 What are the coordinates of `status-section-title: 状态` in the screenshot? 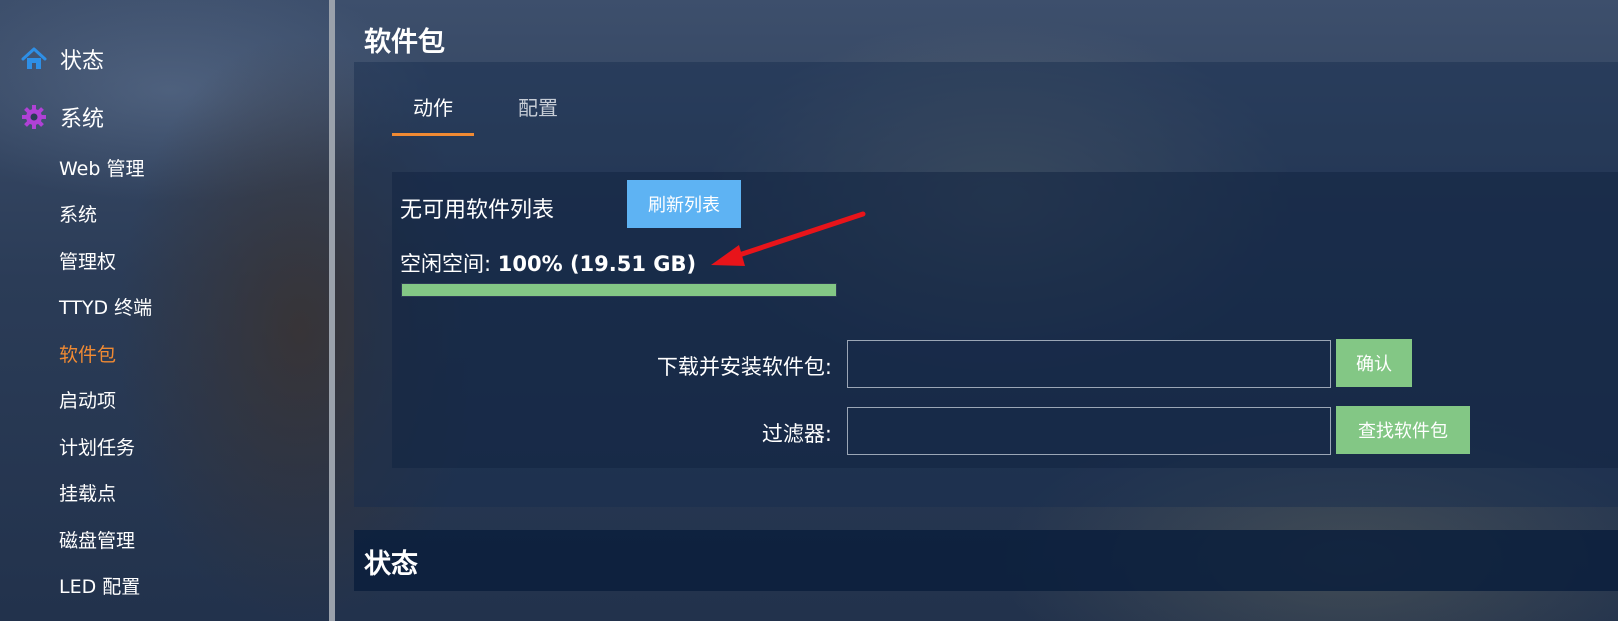 It's located at (391, 564).